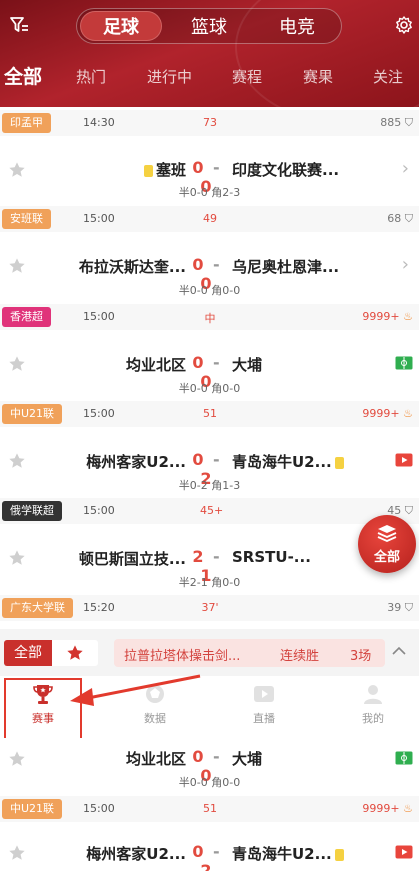 The image size is (419, 871). I want to click on score-home: 2, so click(199, 556).